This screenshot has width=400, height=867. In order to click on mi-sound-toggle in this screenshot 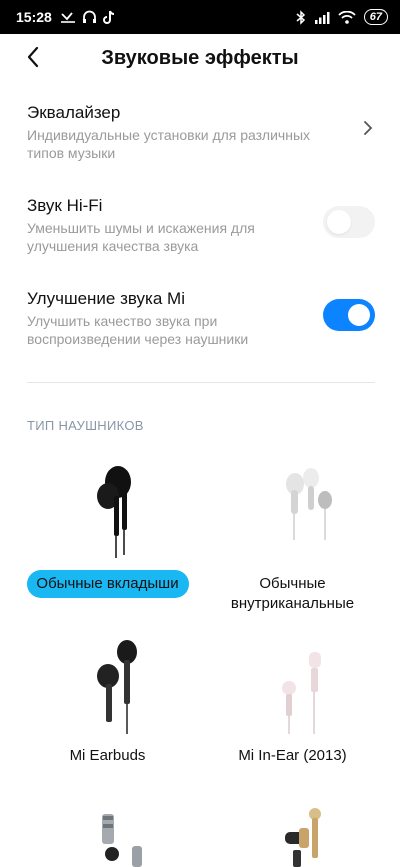, I will do `click(349, 315)`.